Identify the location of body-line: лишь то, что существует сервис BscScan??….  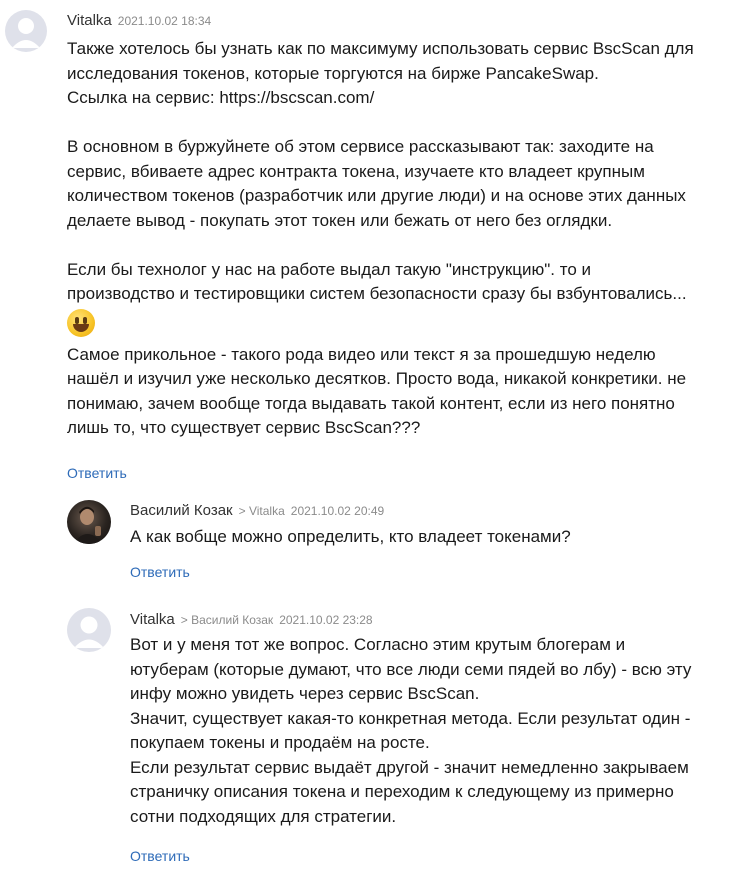
(244, 427).